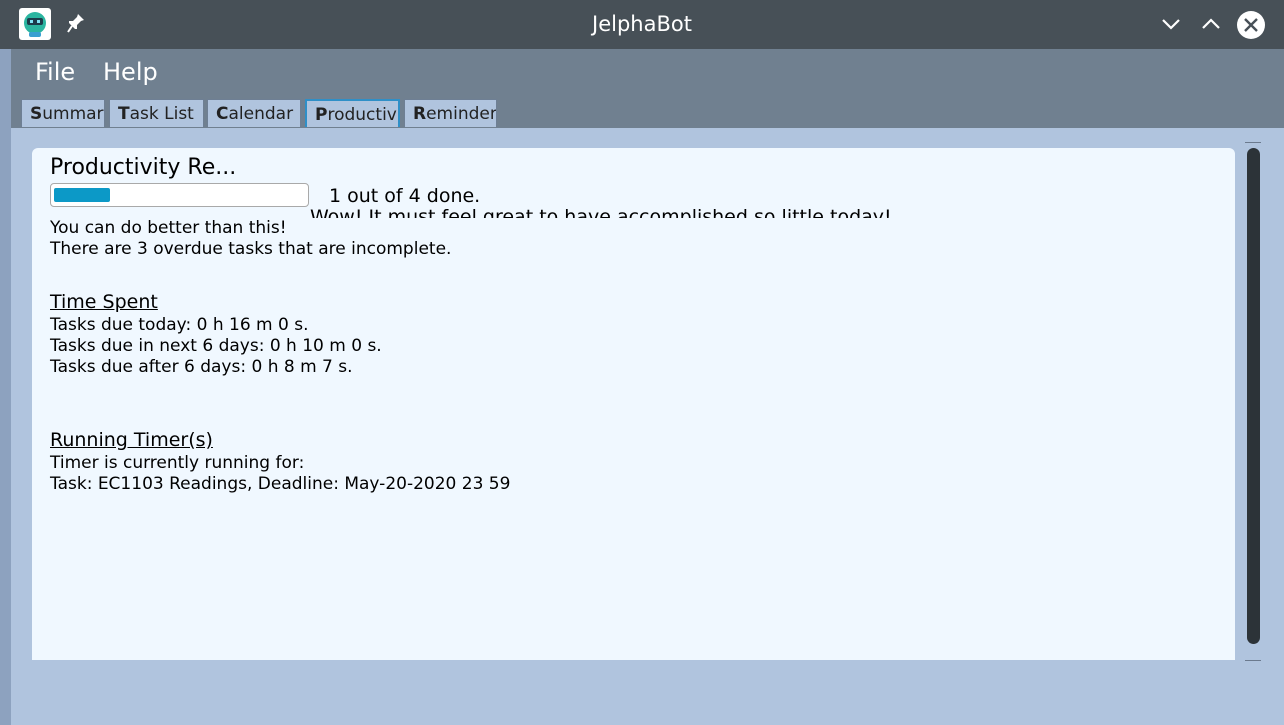 The image size is (1284, 725). I want to click on maximize-button, so click(1211, 24).